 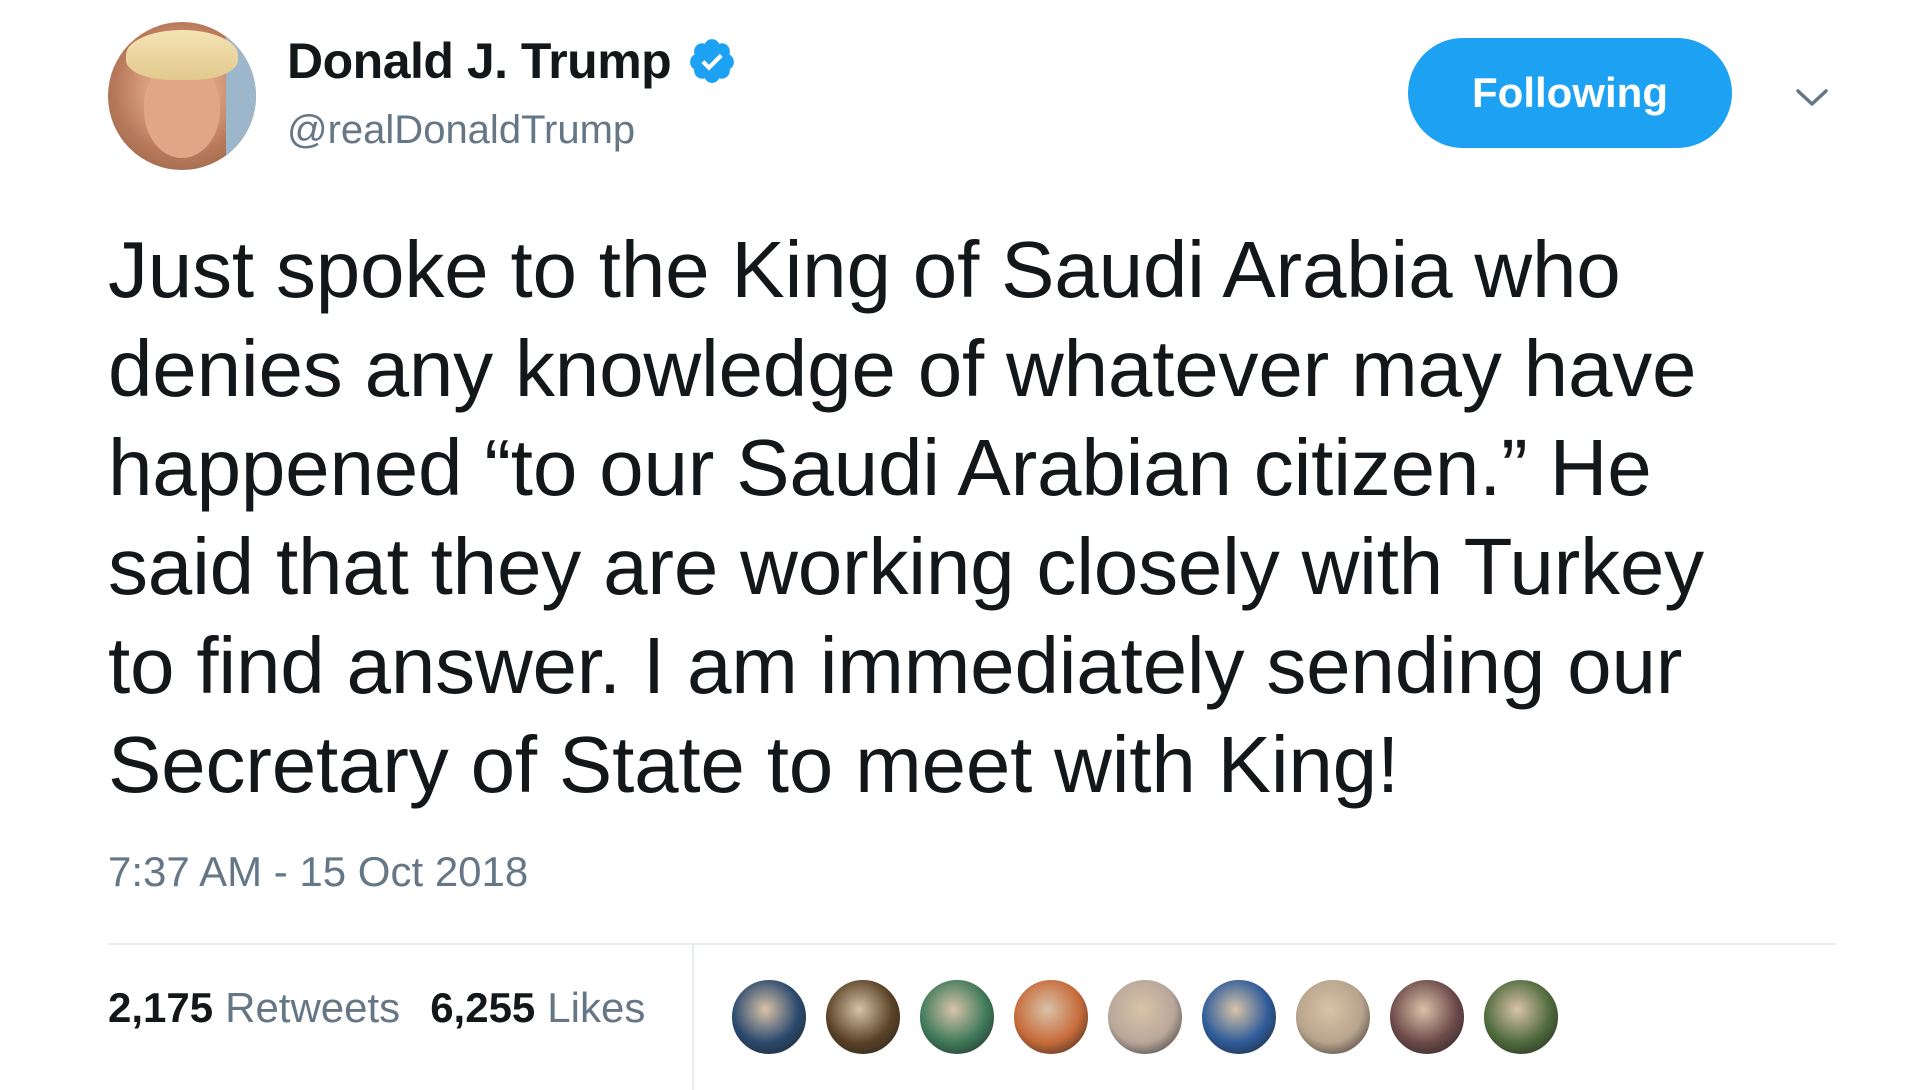 I want to click on divider, so click(x=972, y=944).